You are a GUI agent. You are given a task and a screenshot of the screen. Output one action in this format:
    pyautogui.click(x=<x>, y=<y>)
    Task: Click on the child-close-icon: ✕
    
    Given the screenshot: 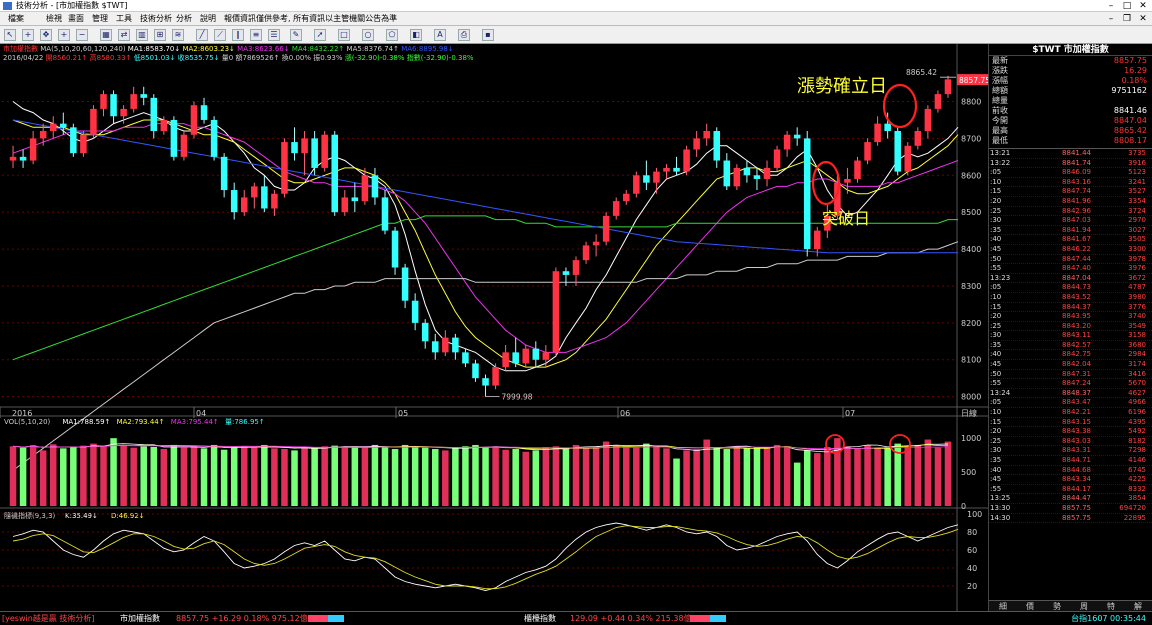 What is the action you would take?
    pyautogui.click(x=1143, y=19)
    